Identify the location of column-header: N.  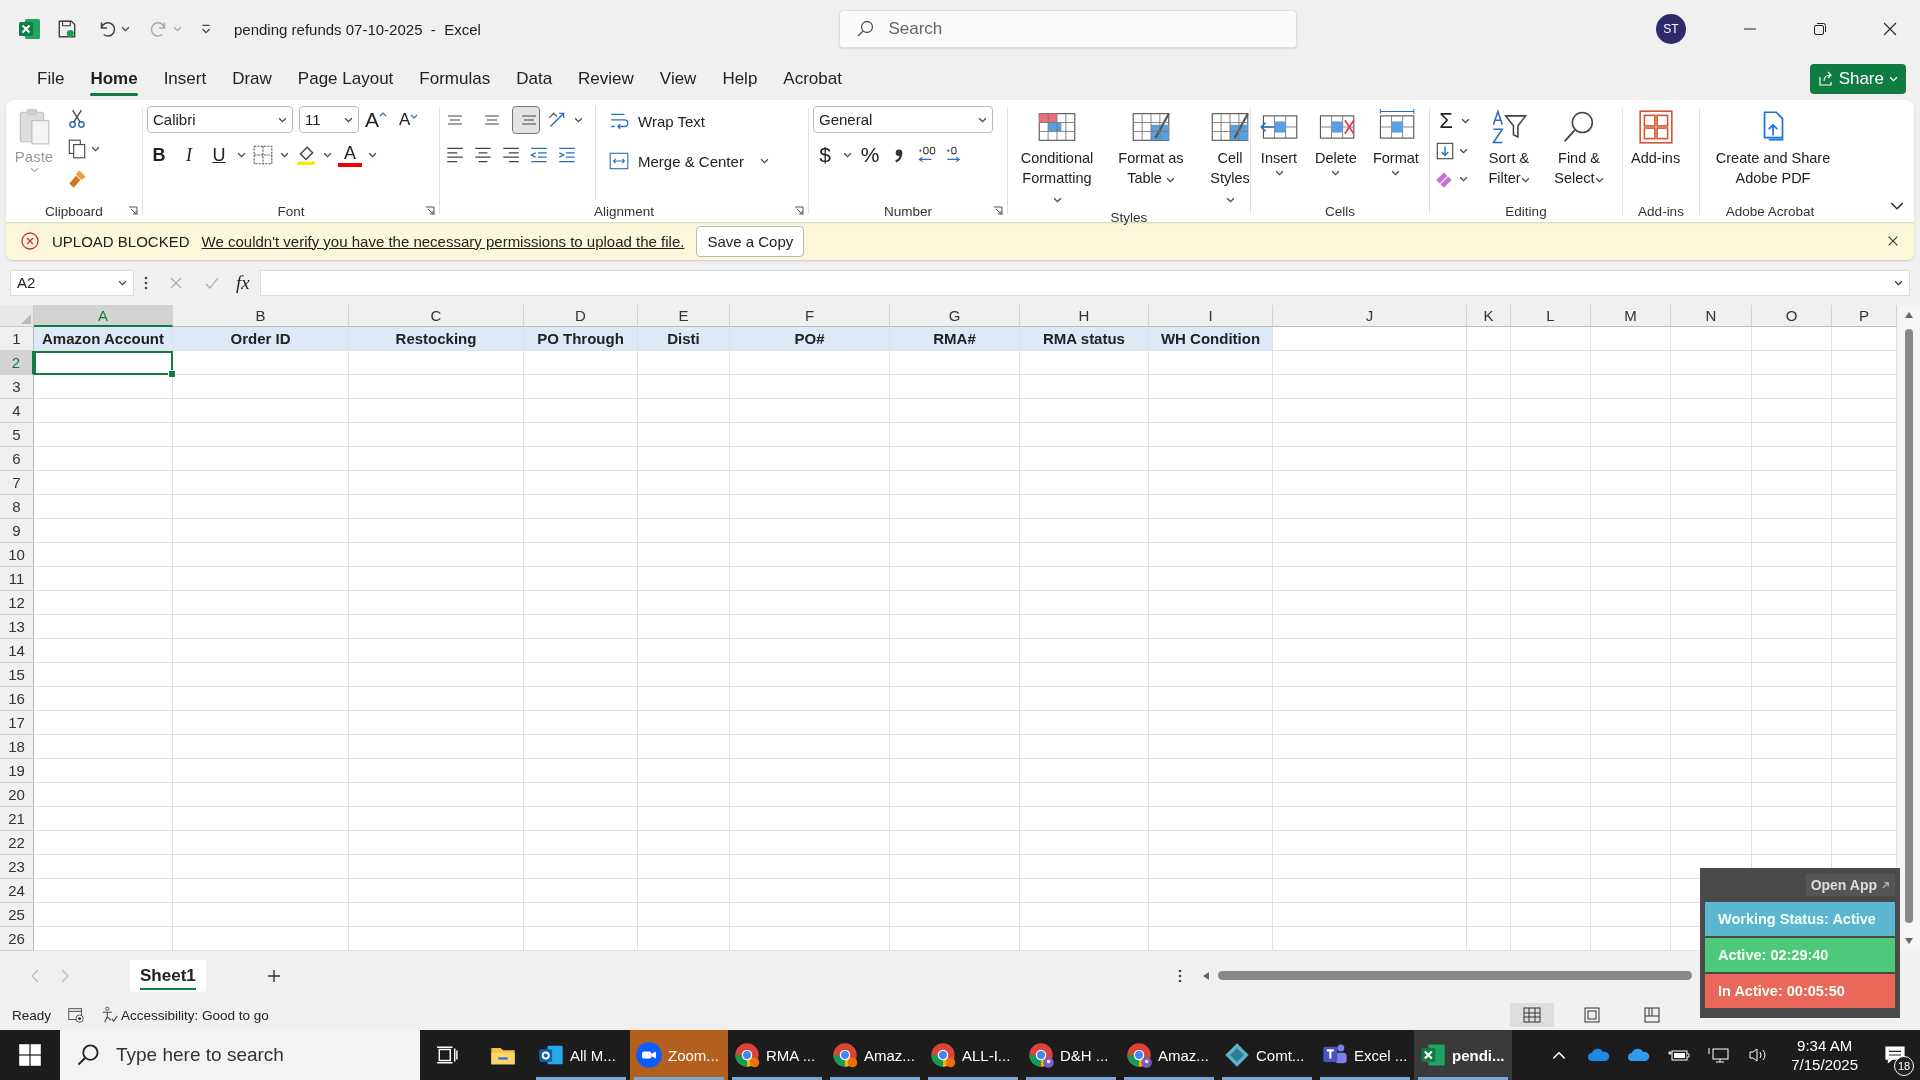
(1711, 316).